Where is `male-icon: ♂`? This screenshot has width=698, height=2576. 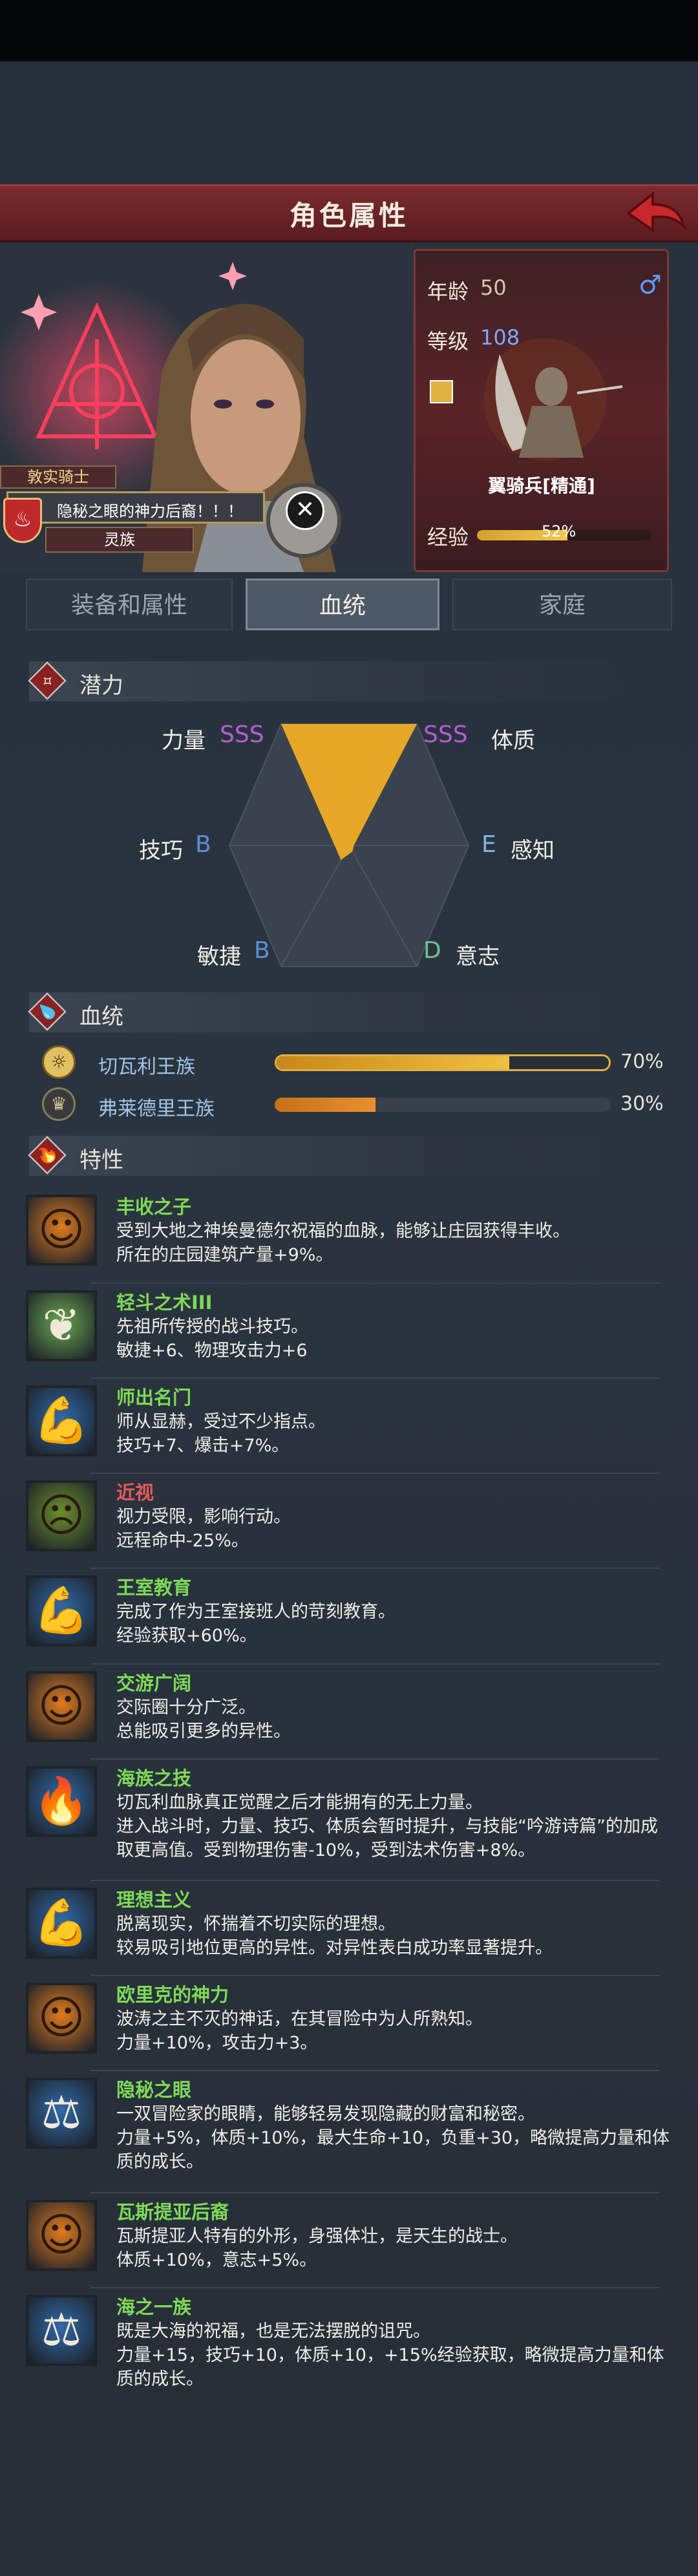
male-icon: ♂ is located at coordinates (650, 285).